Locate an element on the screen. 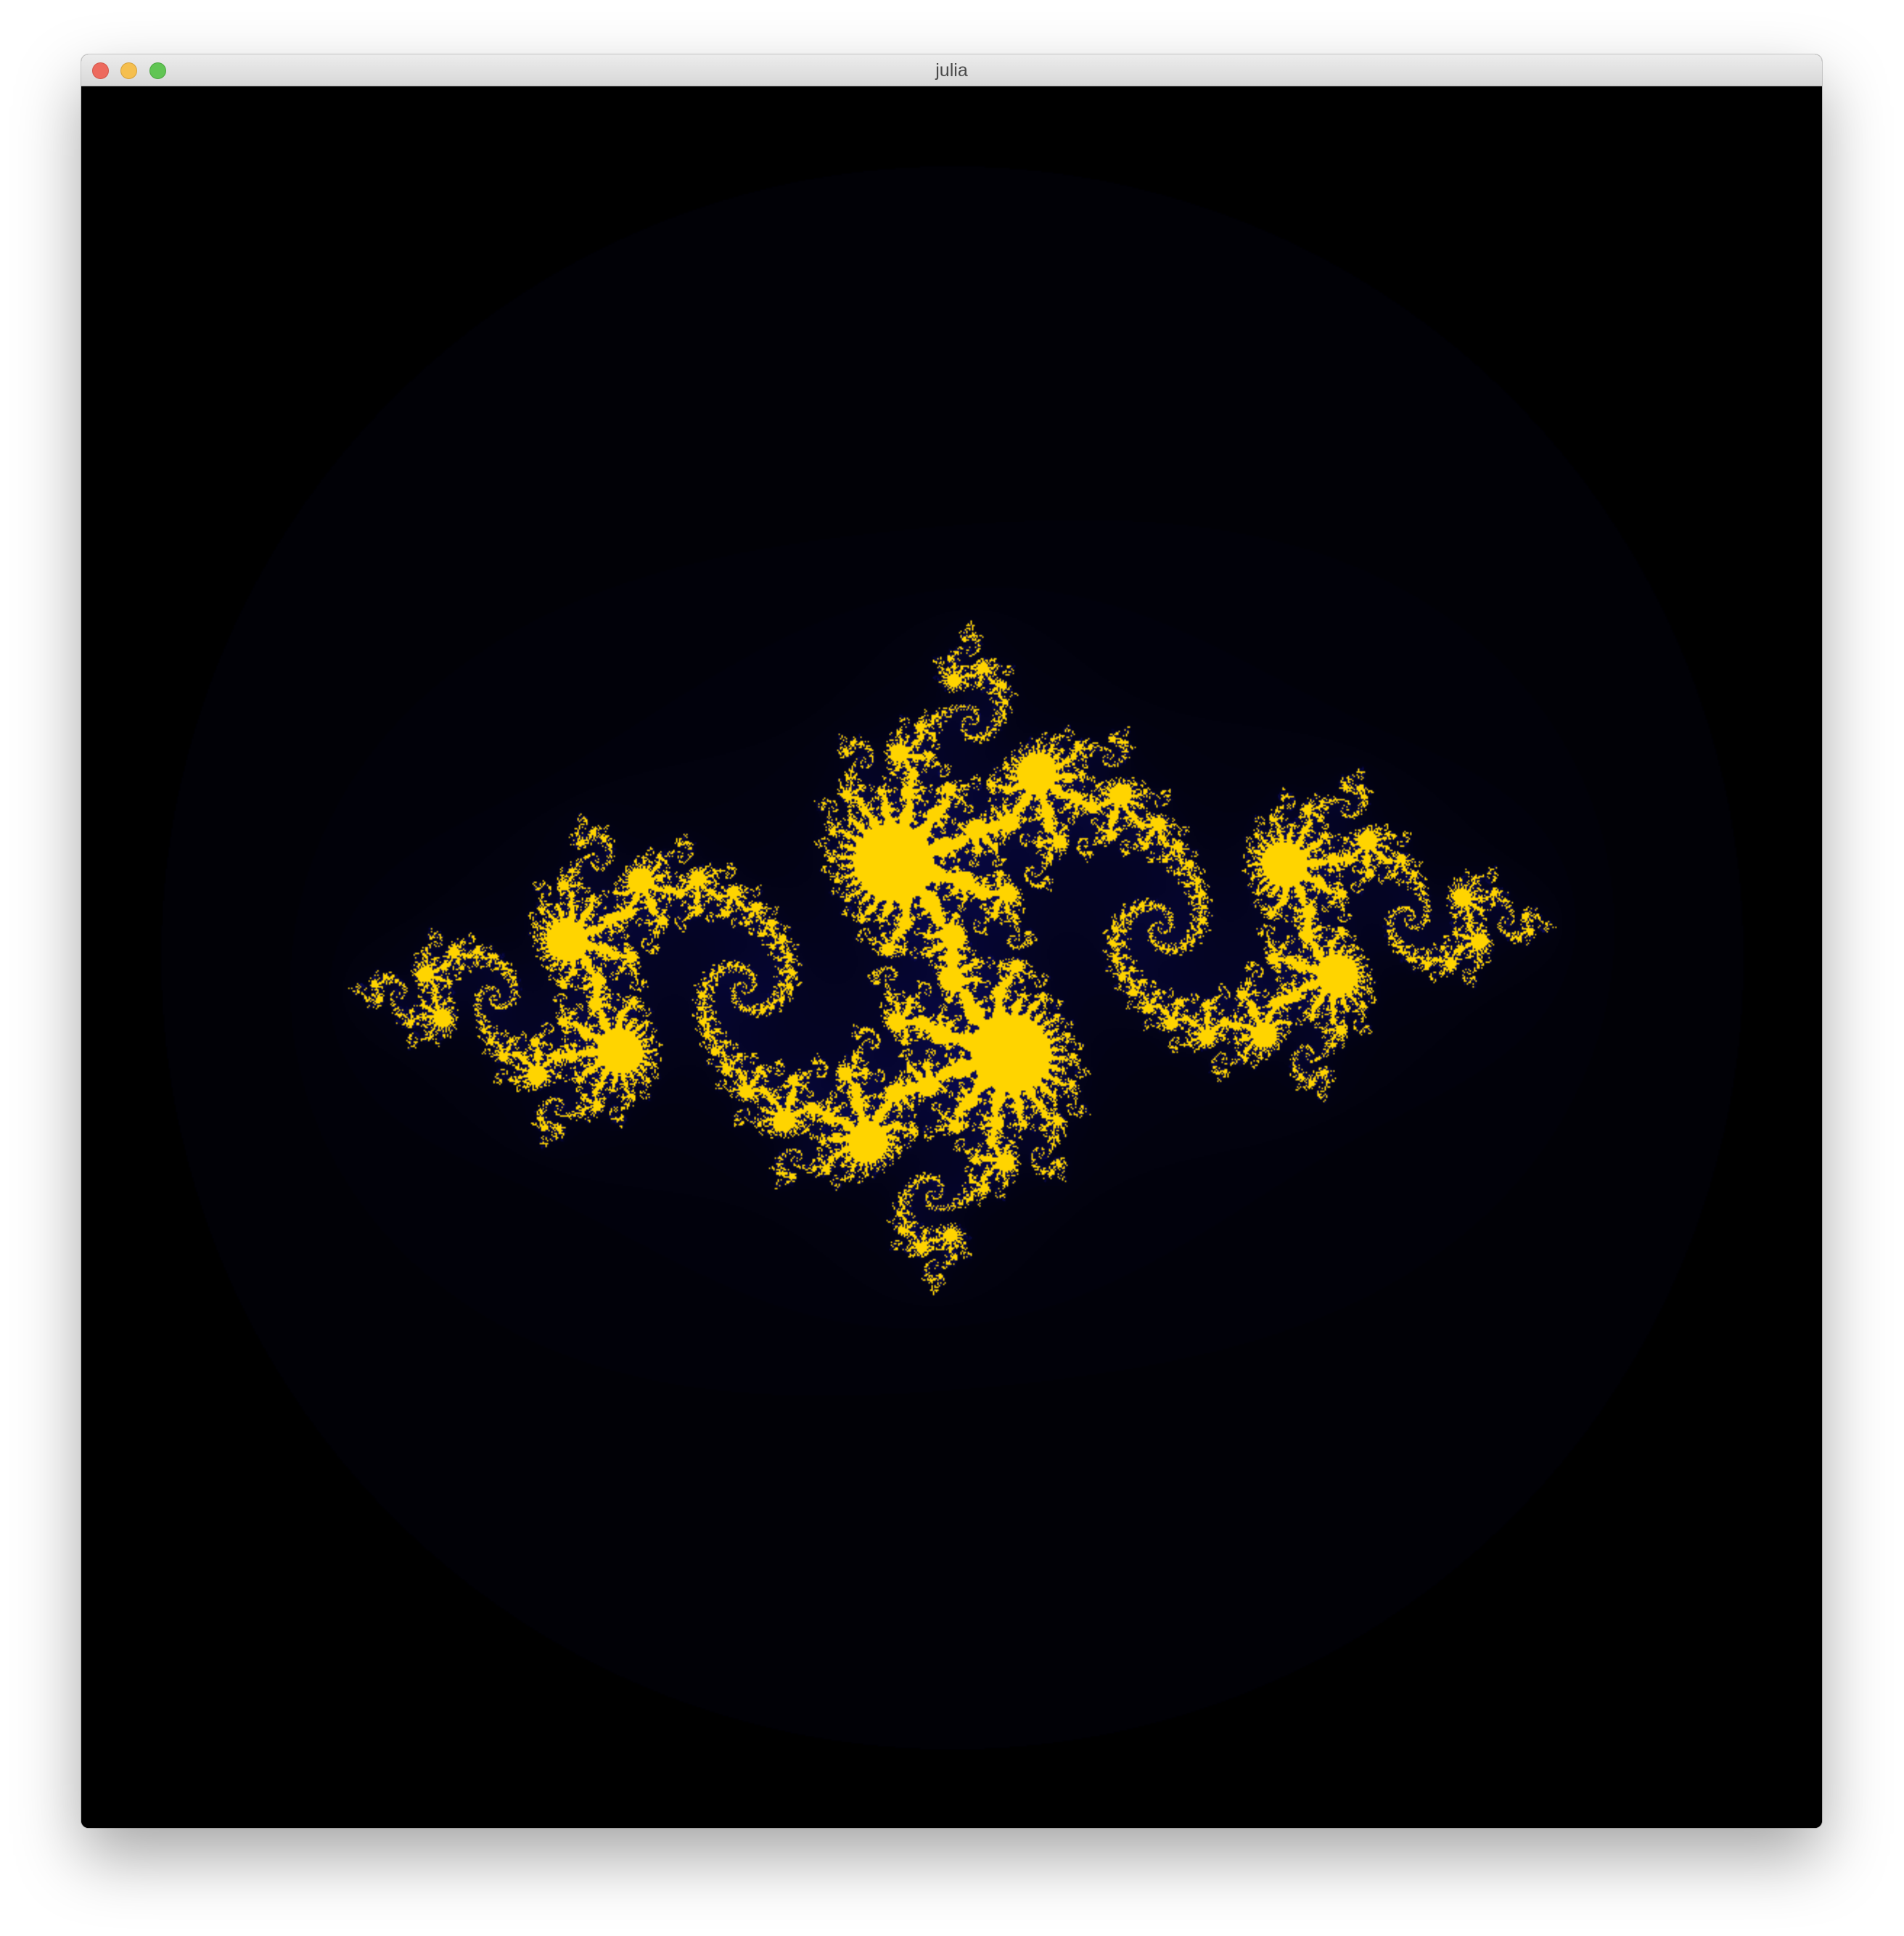 The height and width of the screenshot is (1936, 1904). window-title: julia is located at coordinates (951, 70).